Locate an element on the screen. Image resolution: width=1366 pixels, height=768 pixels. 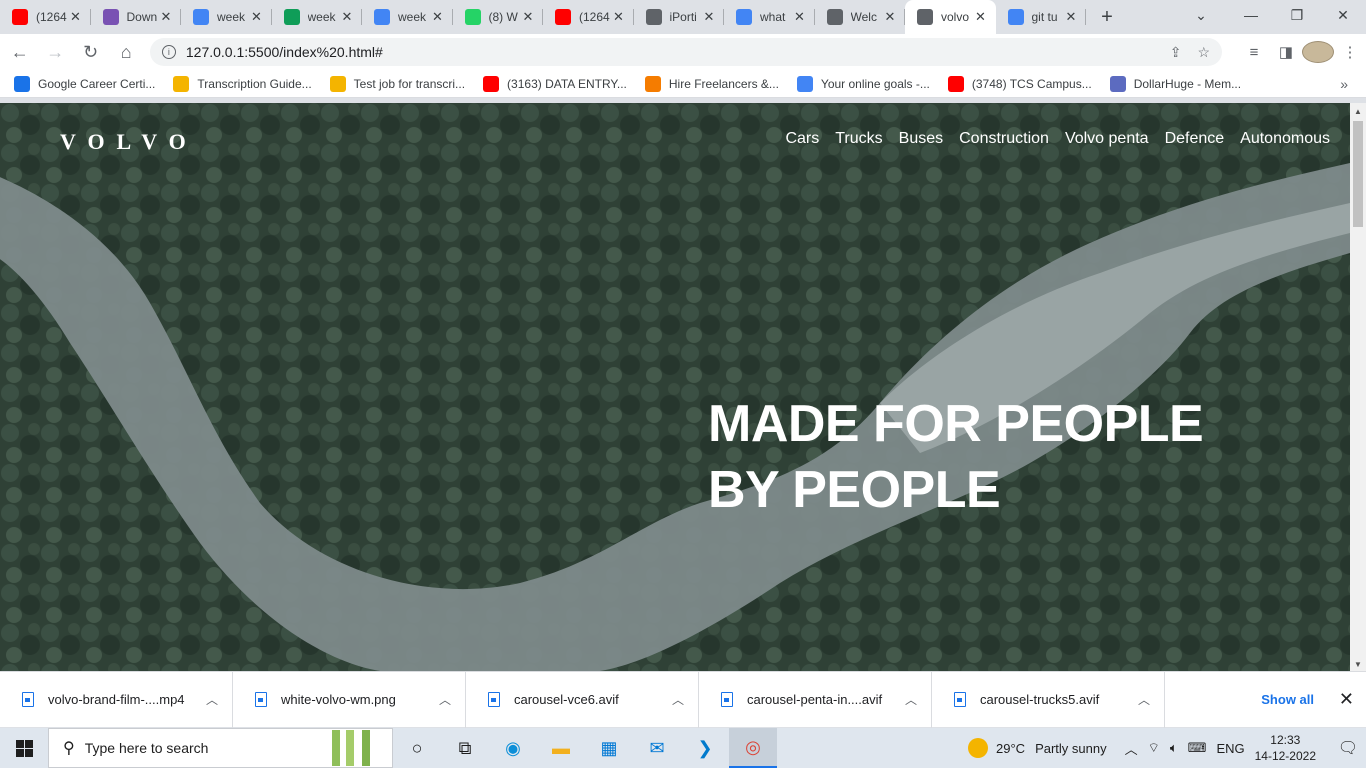
site-nav-link-cars: Cars is located at coordinates (802, 139).